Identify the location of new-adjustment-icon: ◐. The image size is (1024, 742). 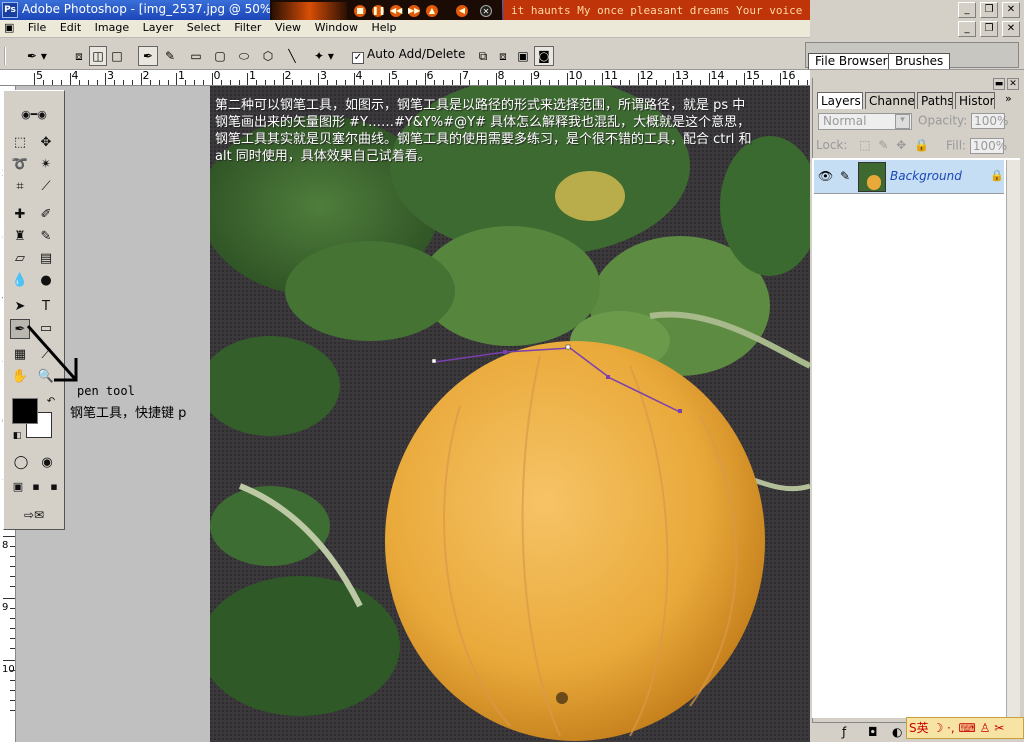
(897, 732).